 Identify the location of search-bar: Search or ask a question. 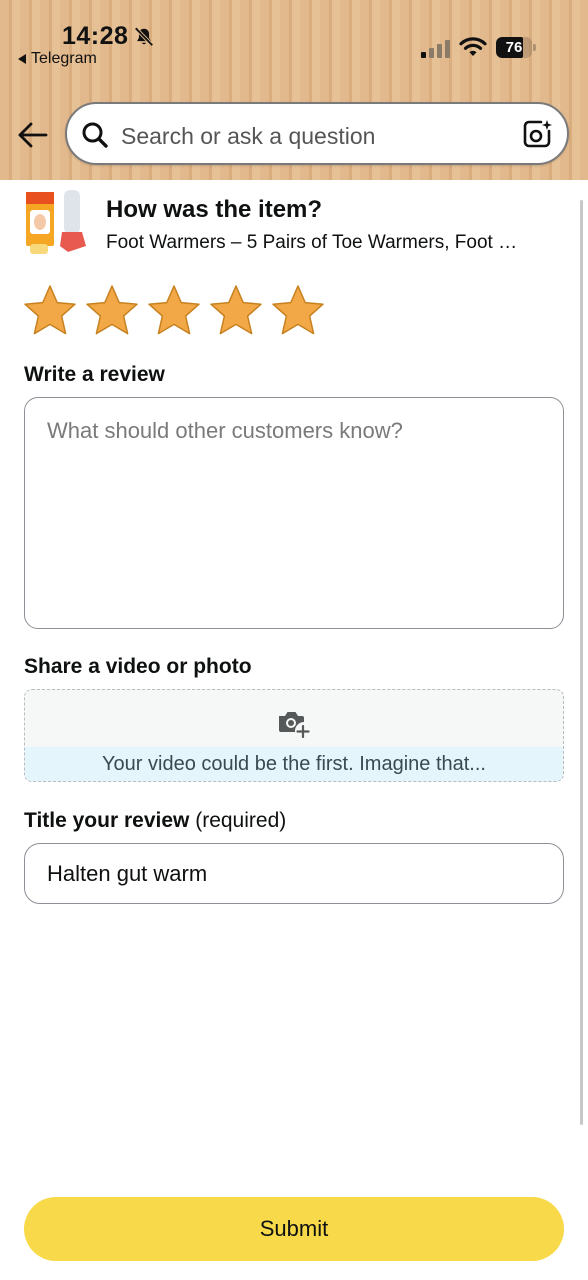
(317, 133).